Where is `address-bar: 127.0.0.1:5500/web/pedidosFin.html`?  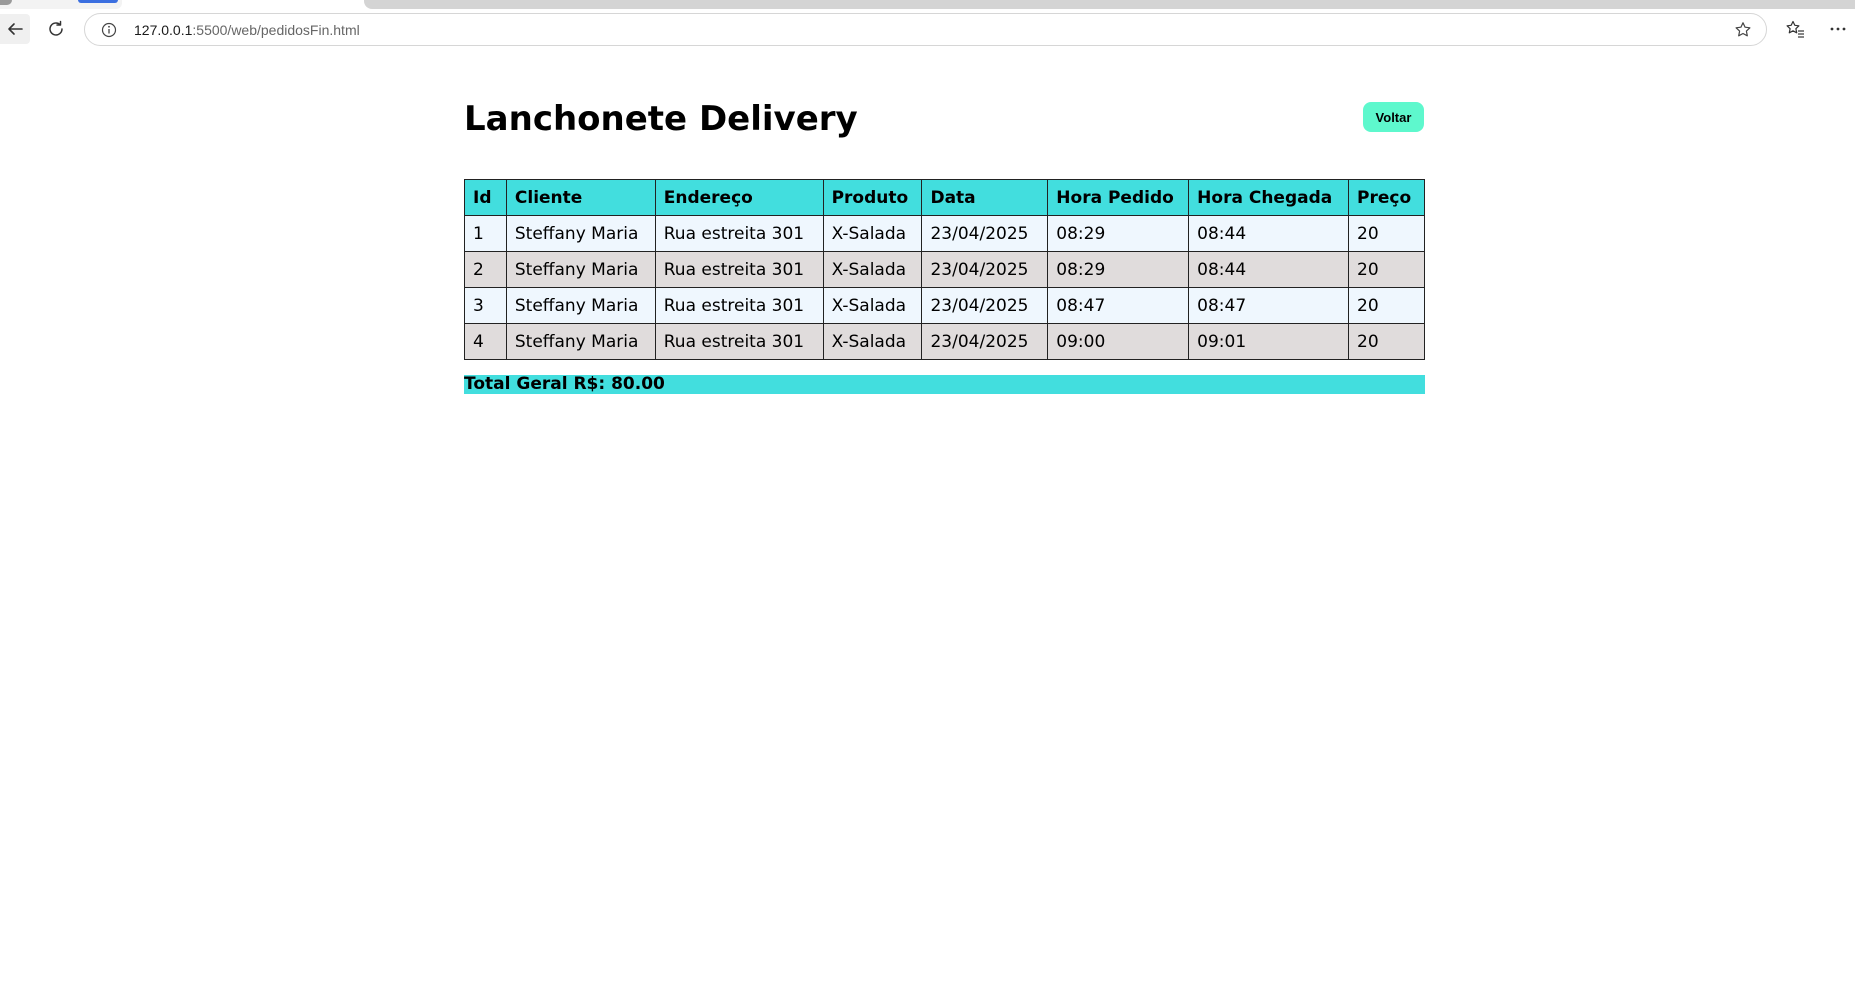
address-bar: 127.0.0.1:5500/web/pedidosFin.html is located at coordinates (925, 29).